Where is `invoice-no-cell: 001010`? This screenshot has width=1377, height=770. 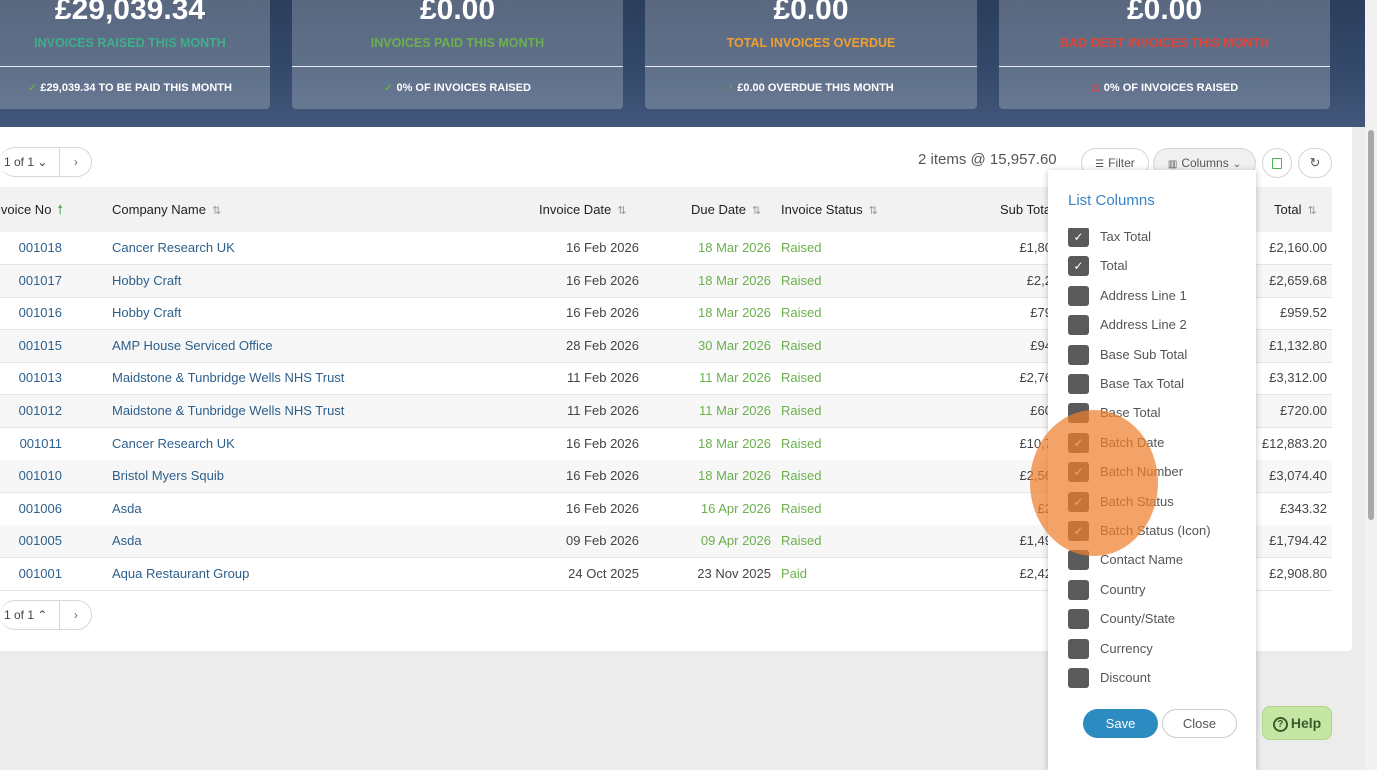
invoice-no-cell: 001010 is located at coordinates (37, 476).